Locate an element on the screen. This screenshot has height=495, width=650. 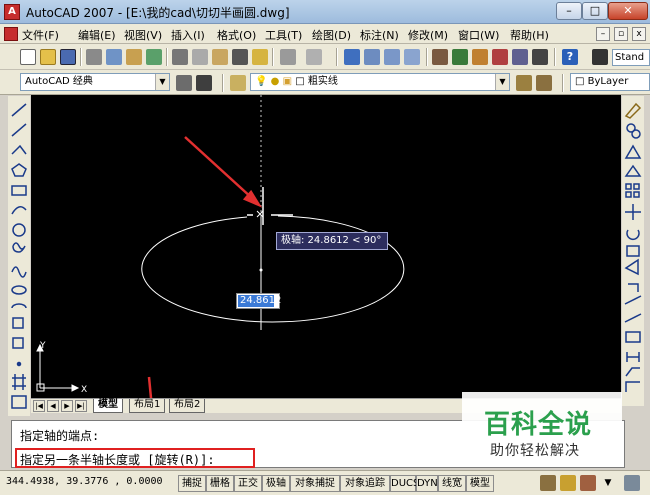
color-dropdown: □ ByLayer is located at coordinates (610, 82).